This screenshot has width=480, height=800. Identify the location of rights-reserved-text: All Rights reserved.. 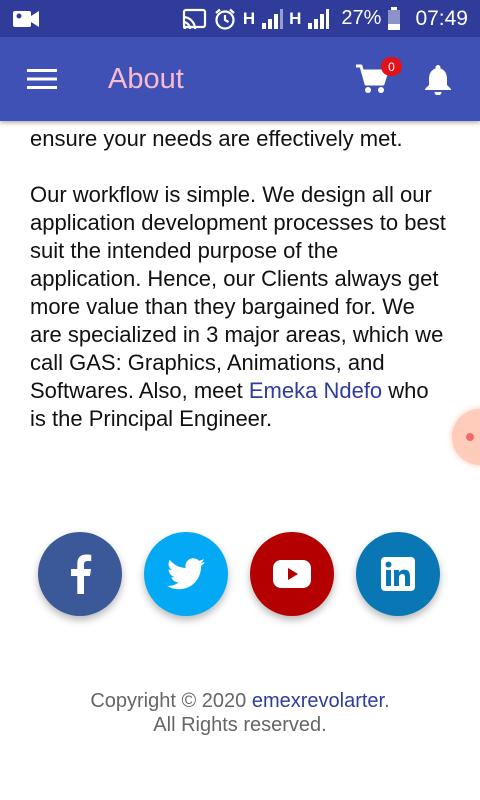
(240, 725).